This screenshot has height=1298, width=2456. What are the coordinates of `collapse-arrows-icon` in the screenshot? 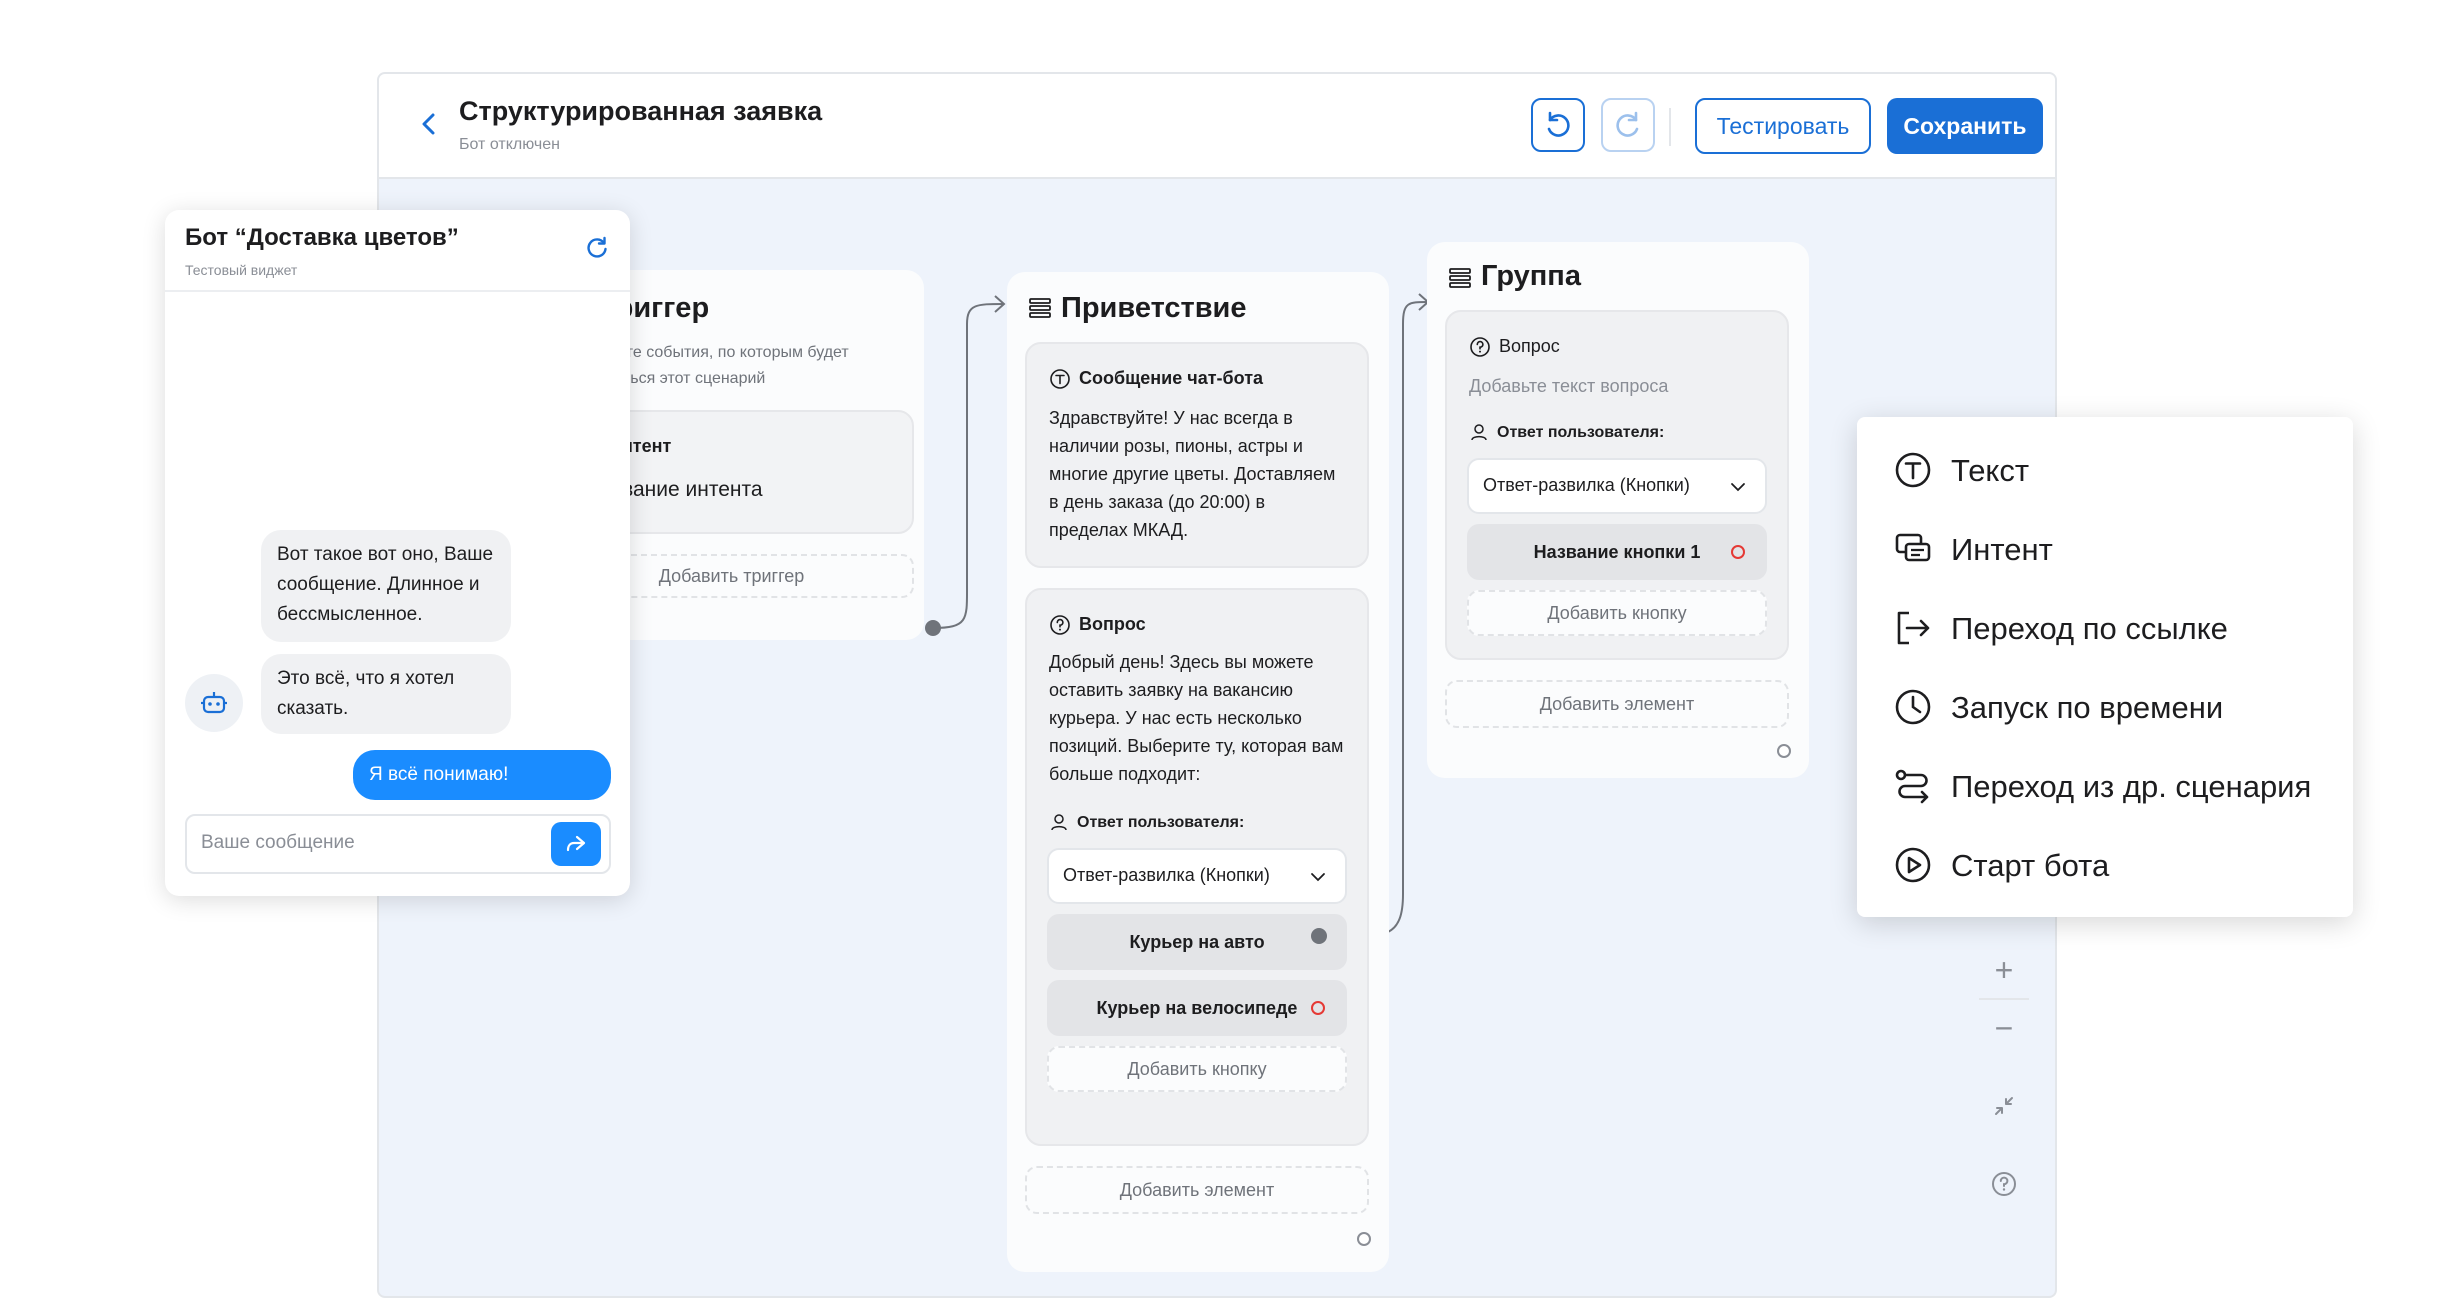 It's located at (2004, 1106).